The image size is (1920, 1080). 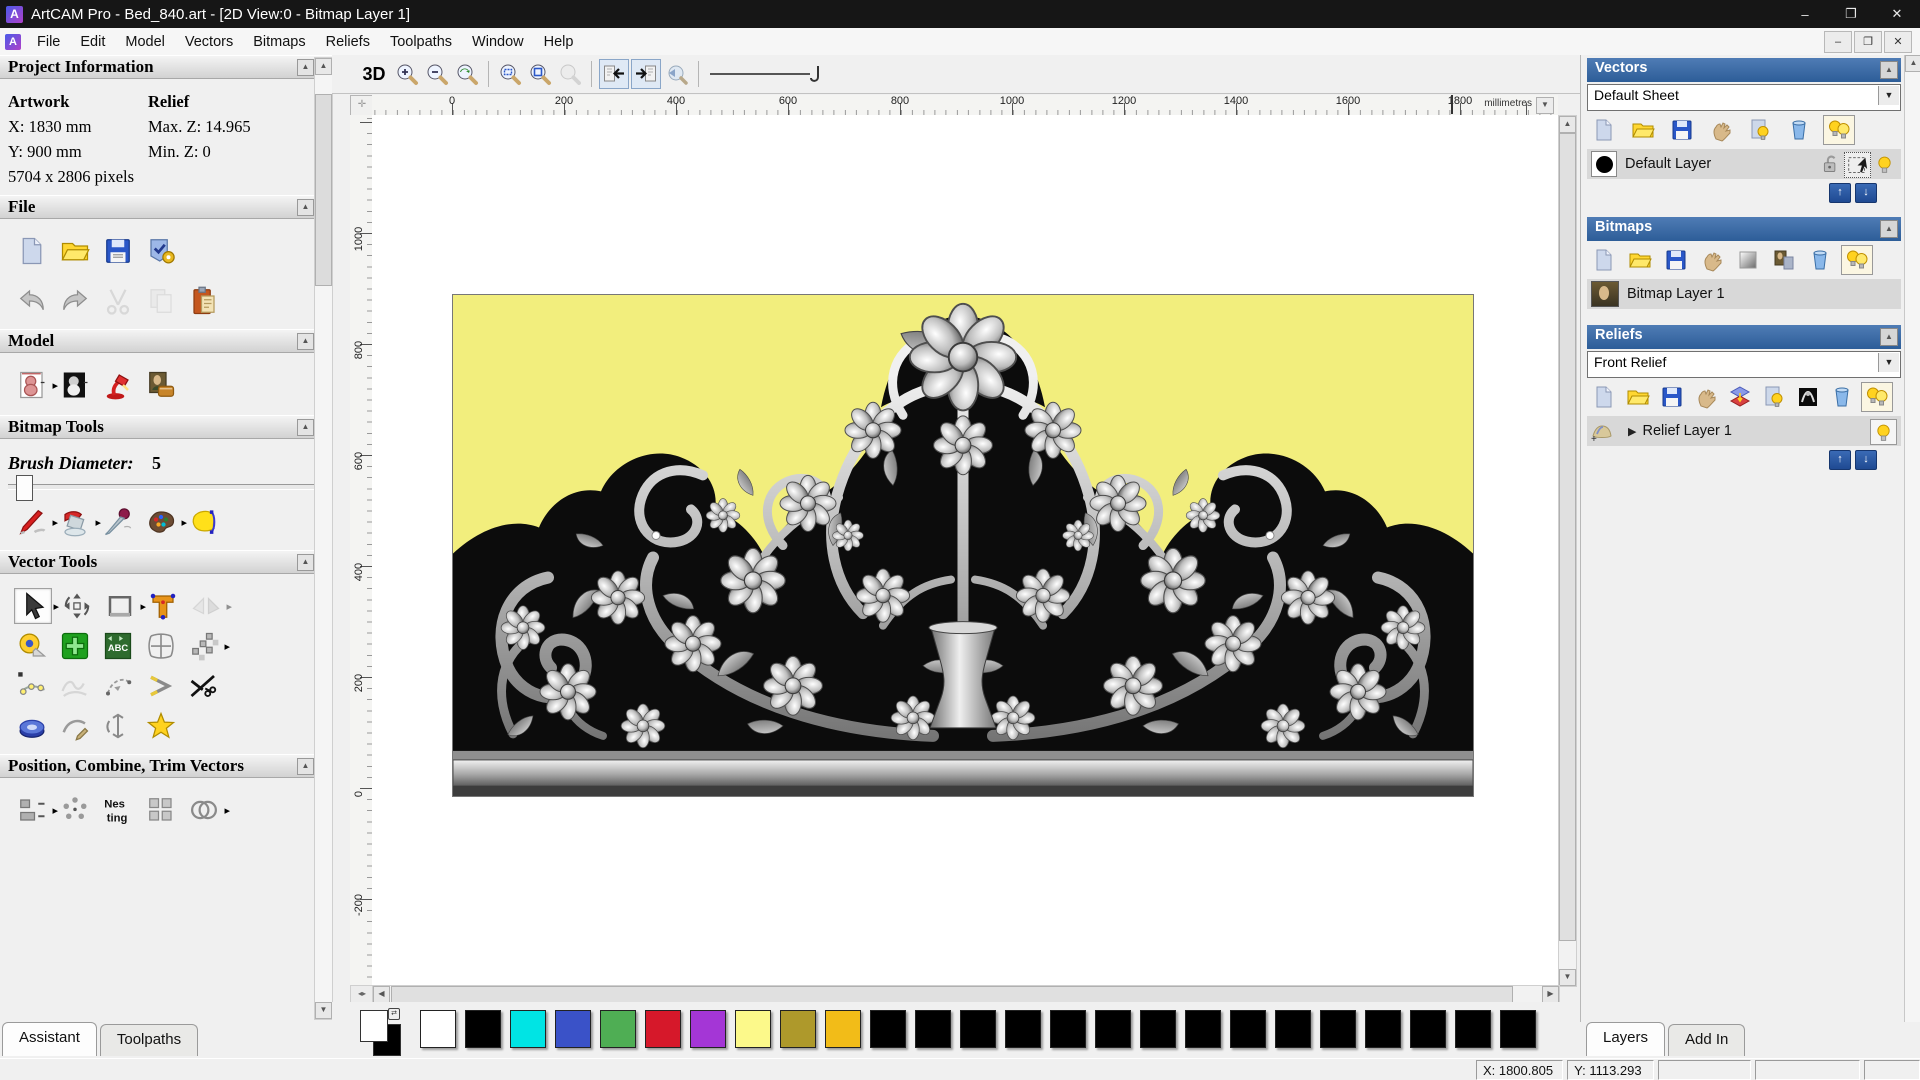 I want to click on ruler-origin-icon: ✛, so click(x=362, y=106).